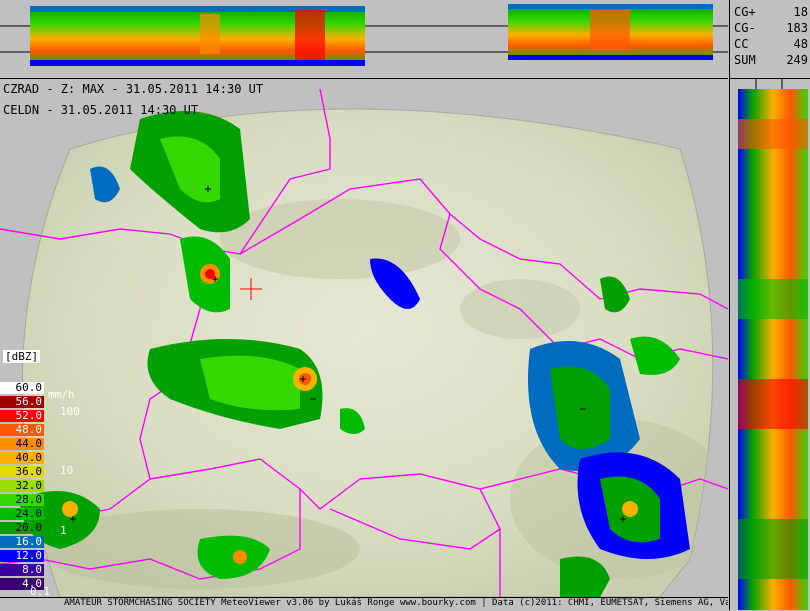  Describe the element at coordinates (22, 416) in the screenshot. I see `legend-entry: 52.0` at that location.